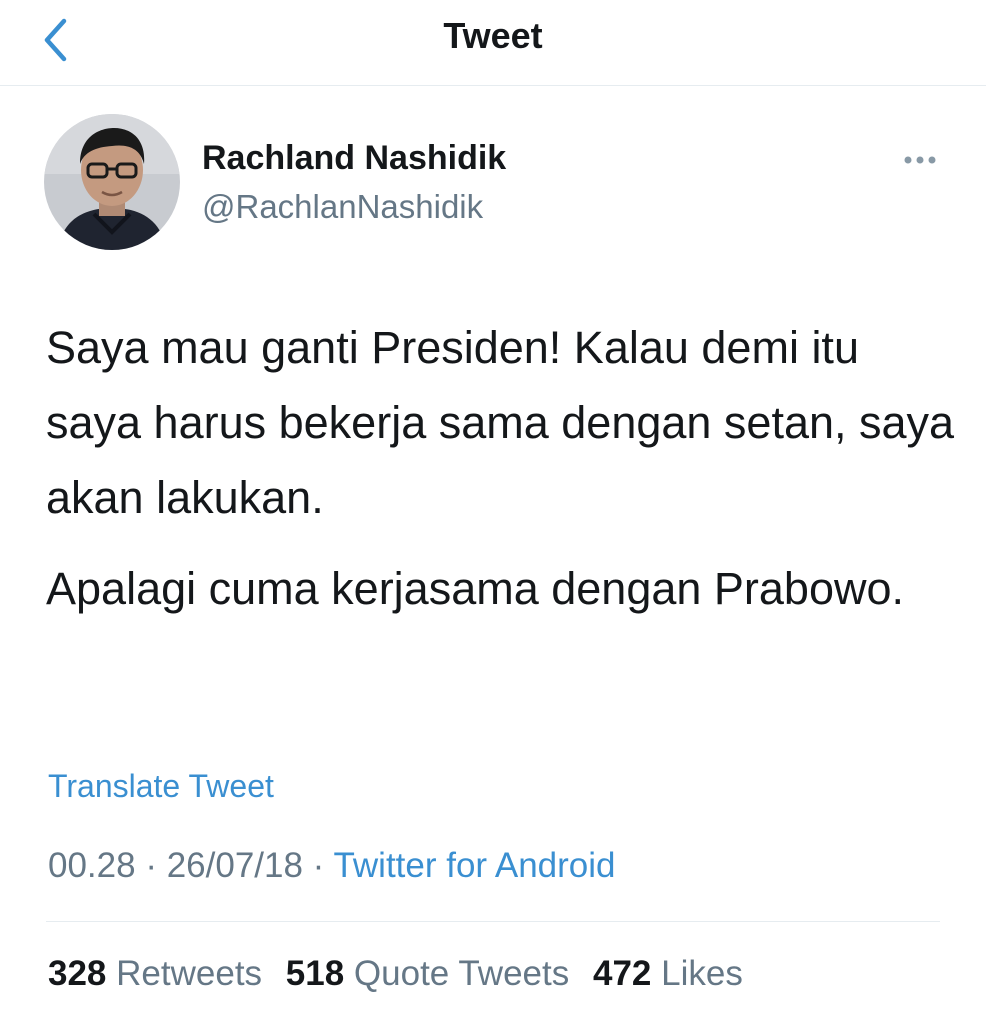  Describe the element at coordinates (622, 973) in the screenshot. I see `likes-count: 472` at that location.